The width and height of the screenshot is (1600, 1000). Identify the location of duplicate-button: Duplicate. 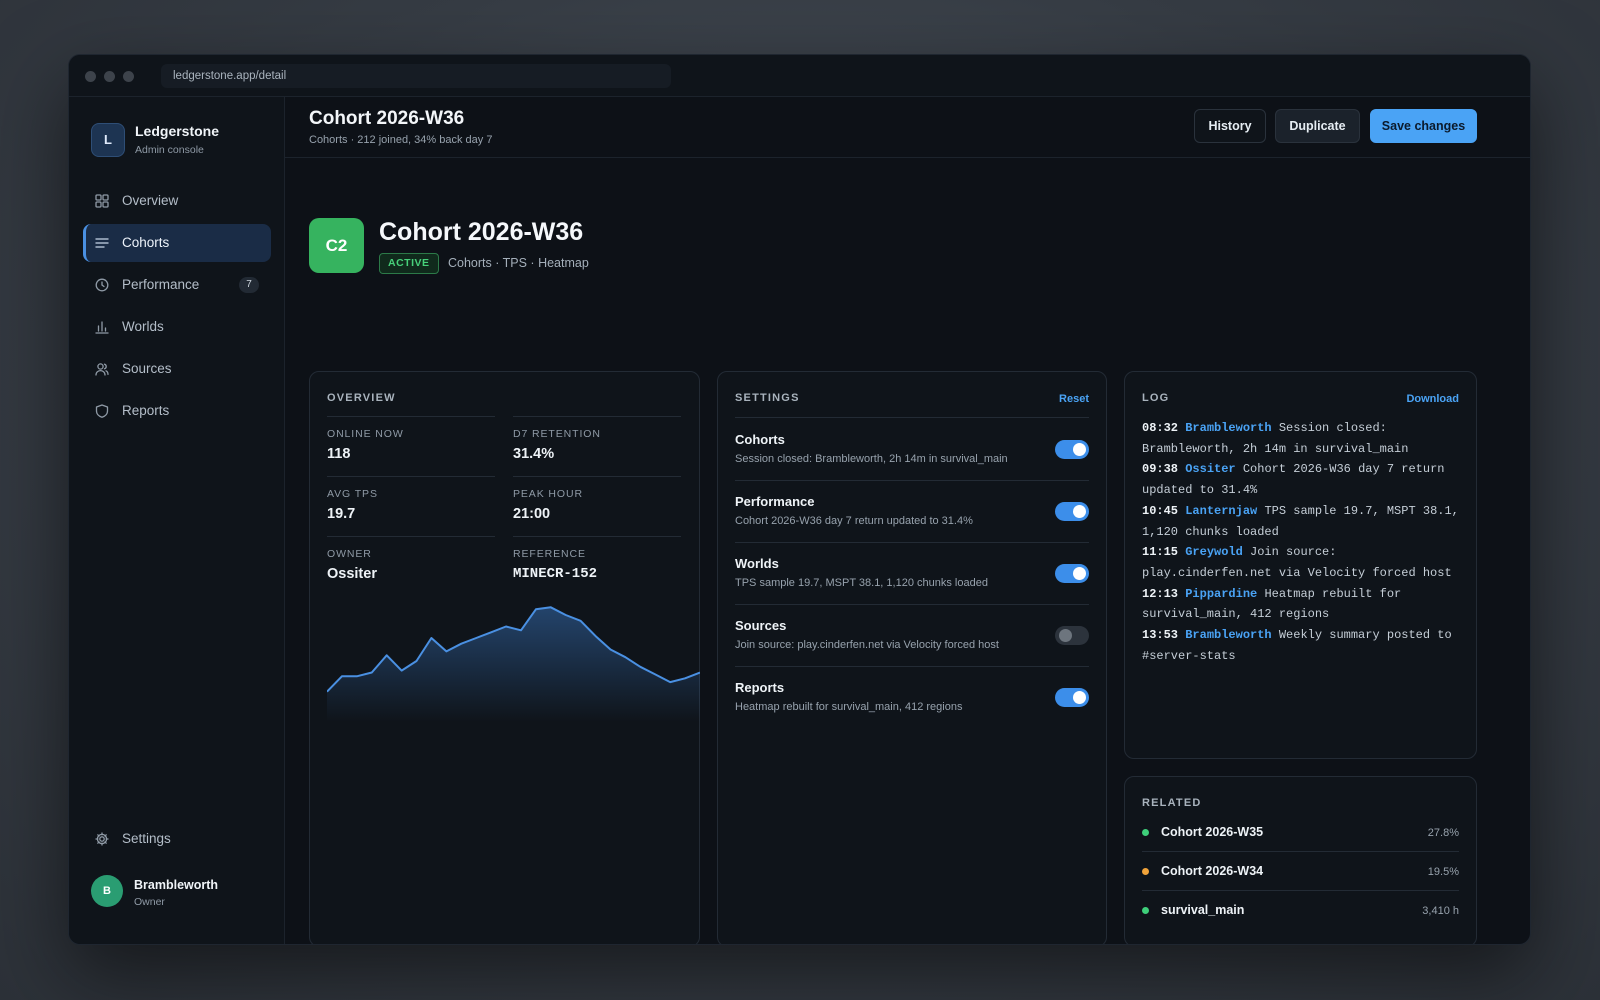
(1317, 126).